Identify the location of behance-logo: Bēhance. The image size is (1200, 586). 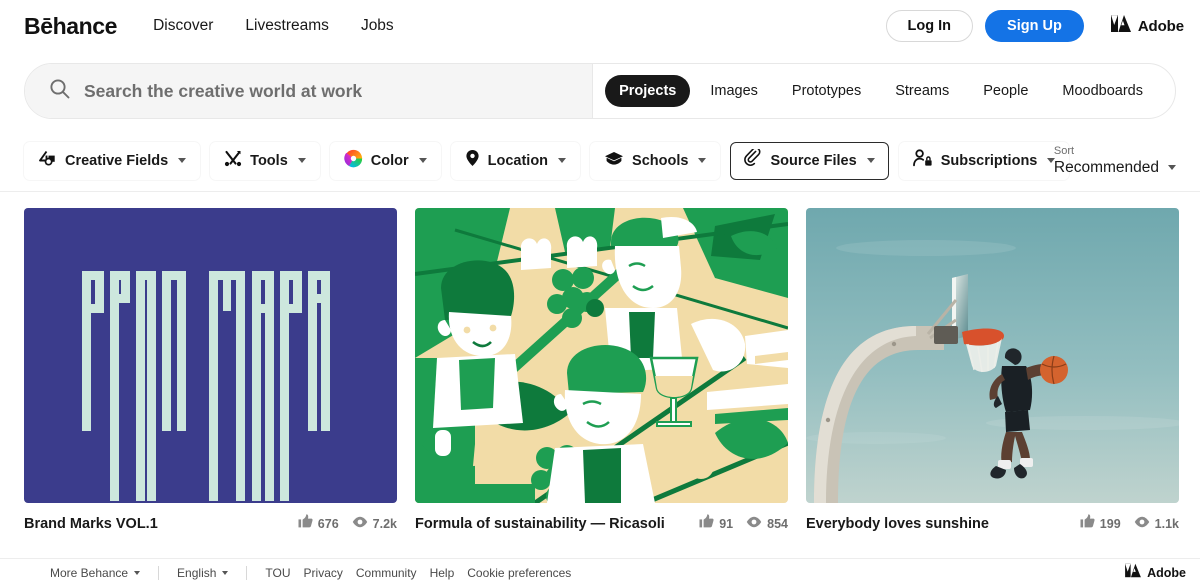
(70, 26).